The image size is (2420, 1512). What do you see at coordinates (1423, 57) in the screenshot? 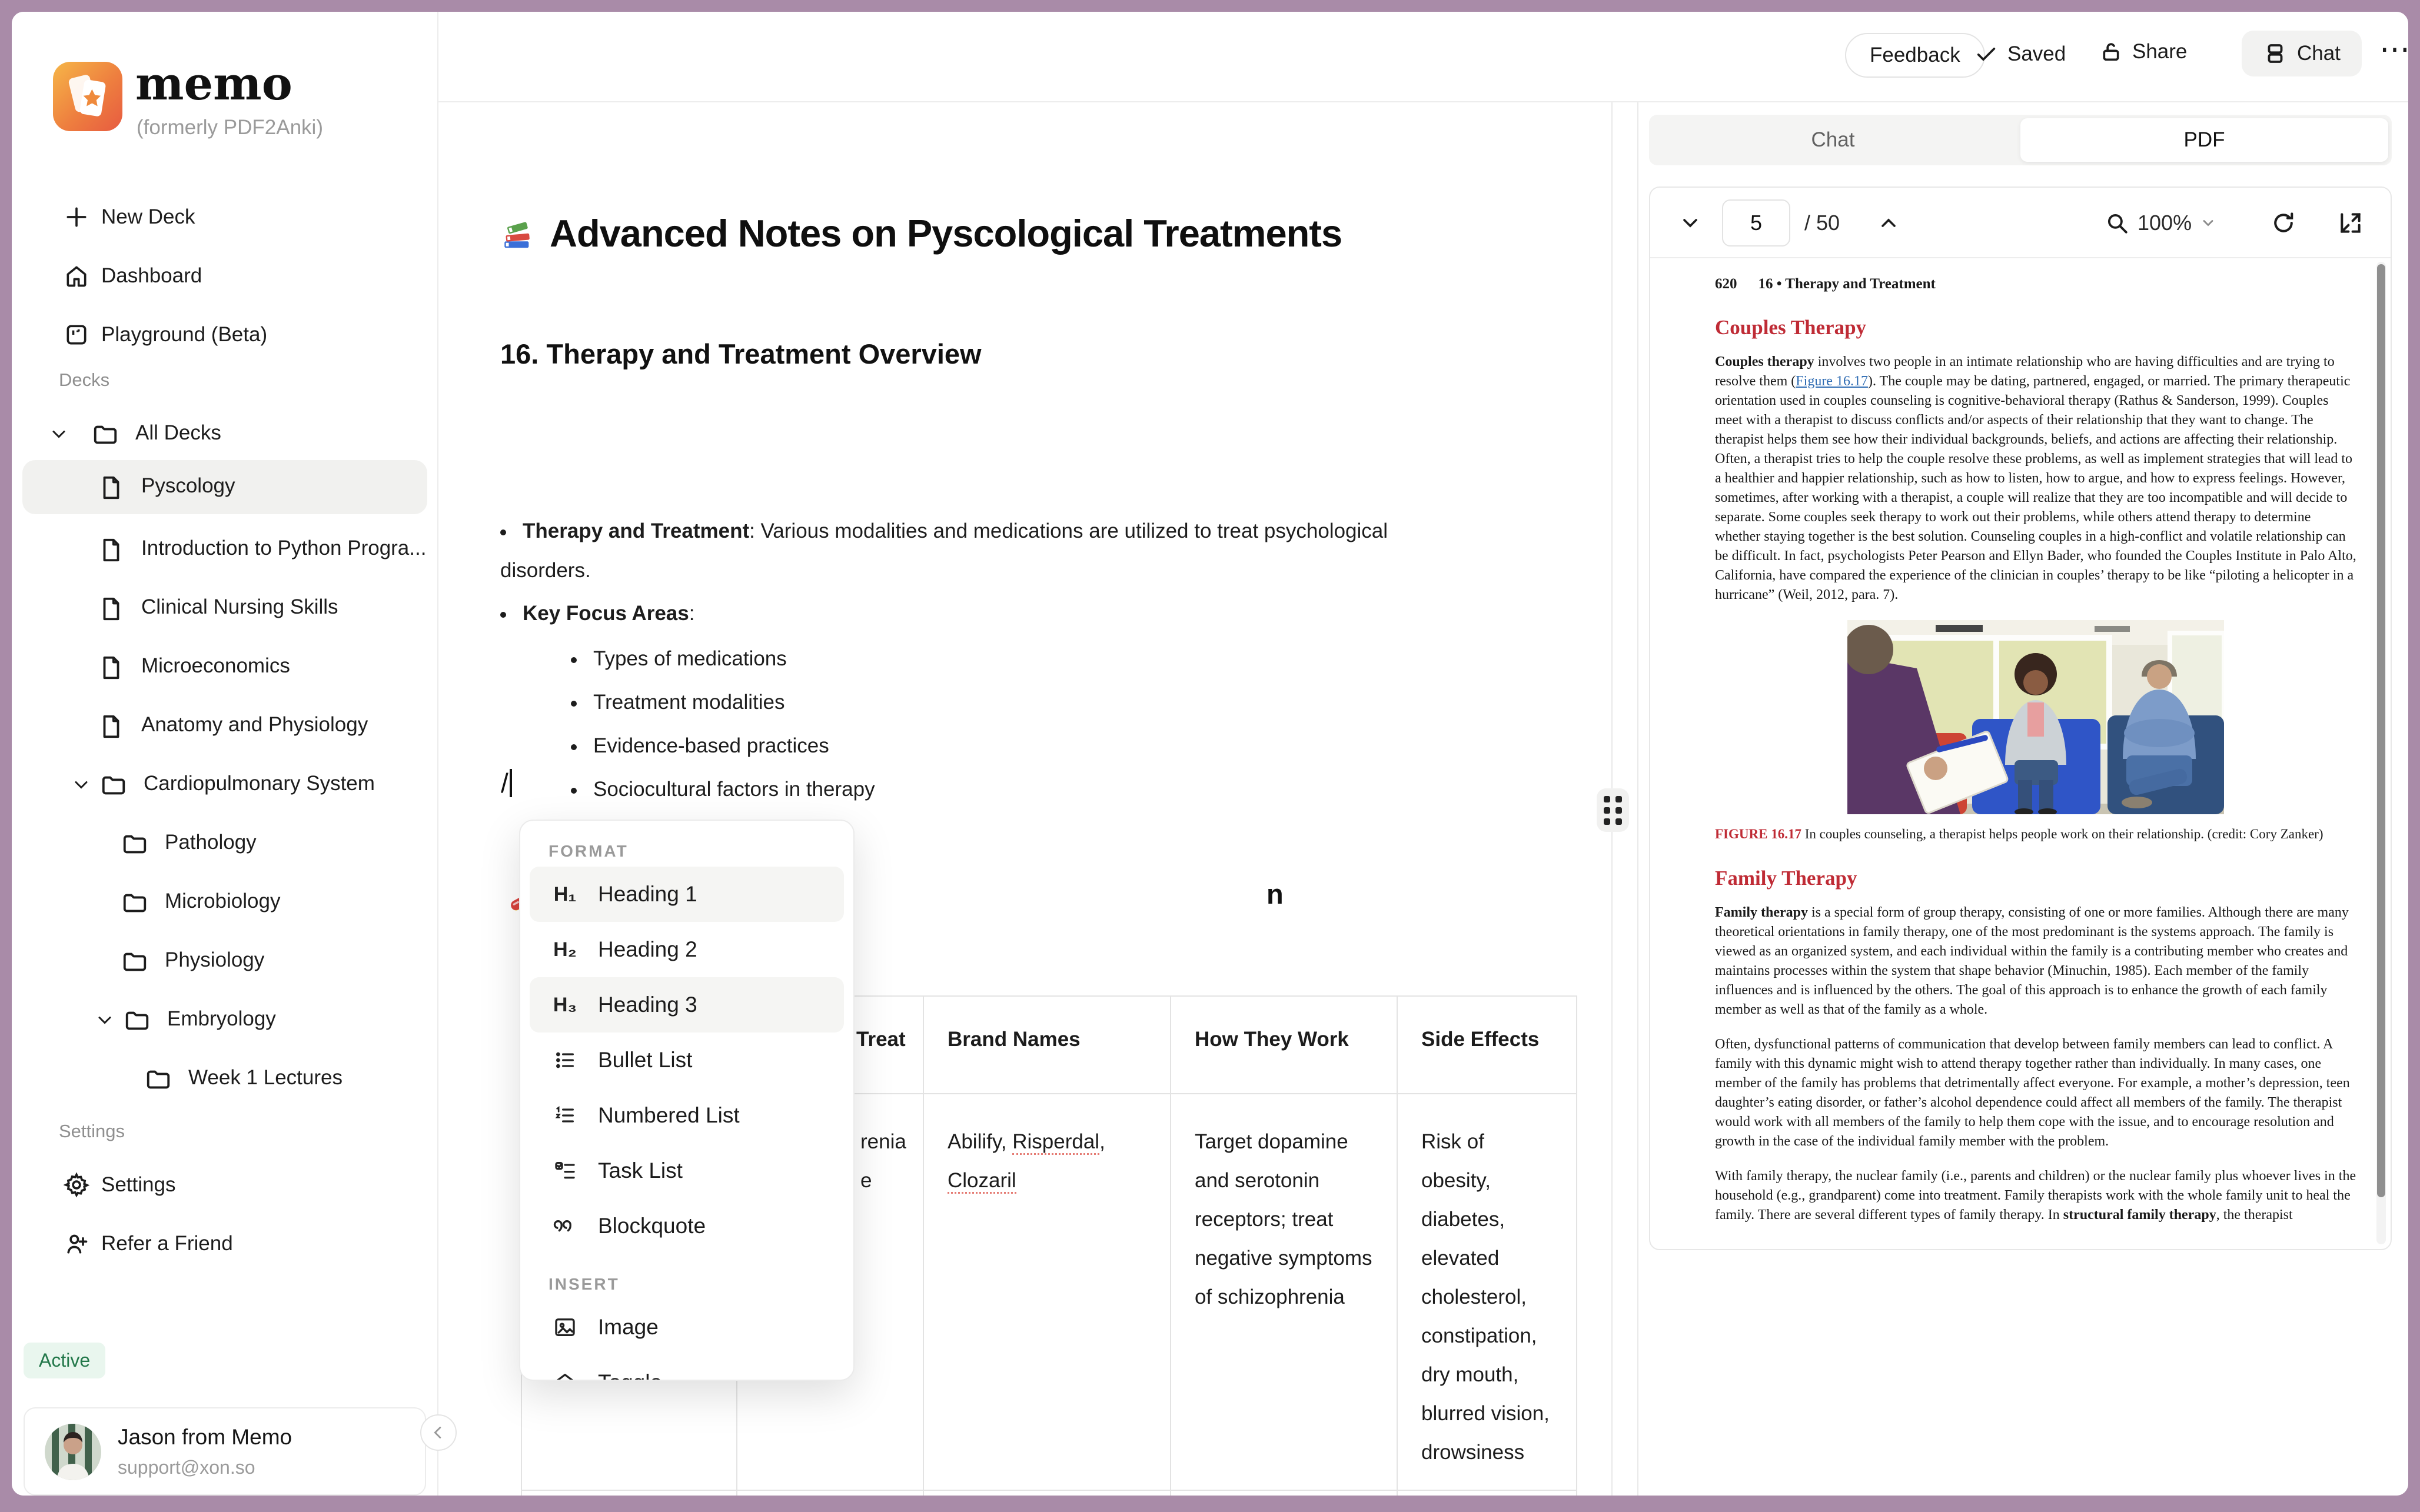
I see `topbar: Feedback Saved Share Chat ⋯` at bounding box center [1423, 57].